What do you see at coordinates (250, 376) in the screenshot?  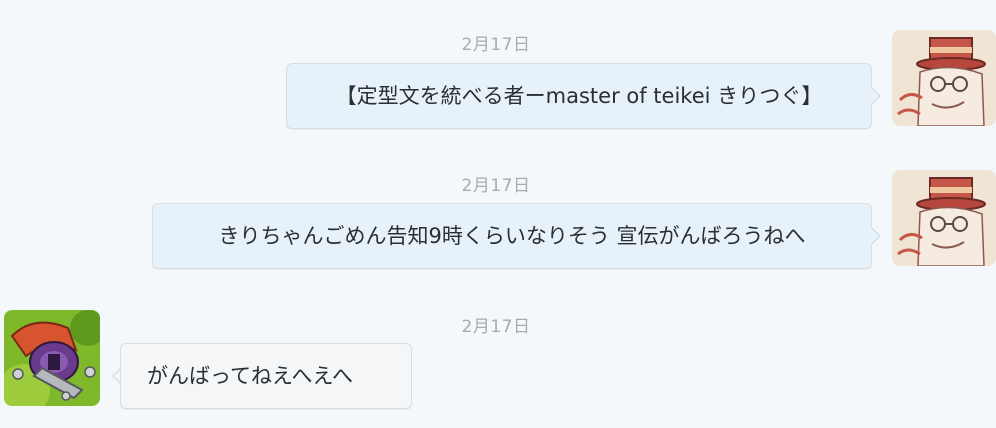 I see `message-text: がんばってねえへえへ` at bounding box center [250, 376].